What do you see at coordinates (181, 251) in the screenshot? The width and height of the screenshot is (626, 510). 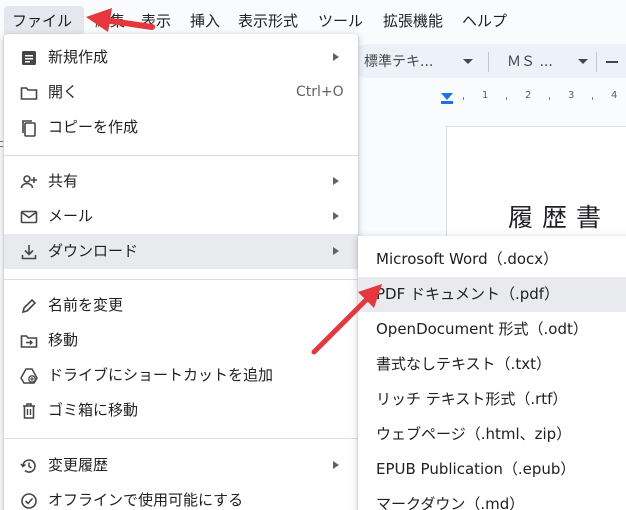 I see `menu-item-download: ダウンロード` at bounding box center [181, 251].